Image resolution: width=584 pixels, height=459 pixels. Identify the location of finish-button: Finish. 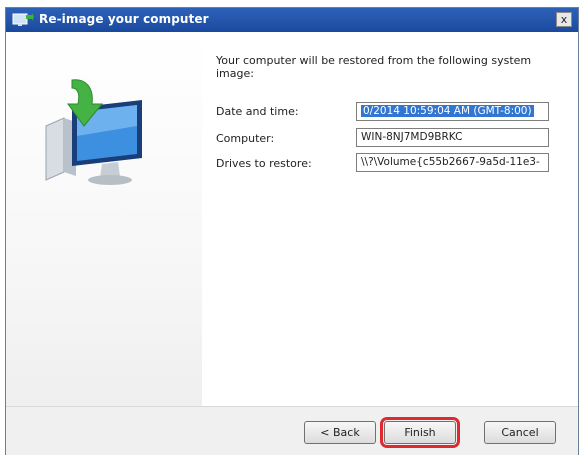
(420, 432).